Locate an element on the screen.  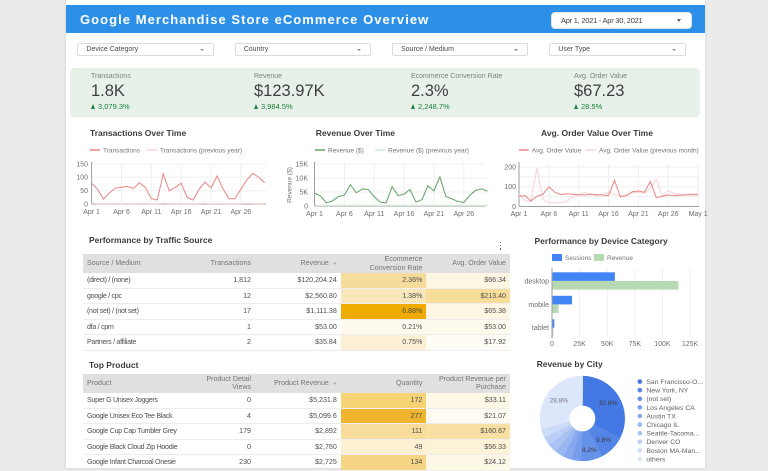
svg-text: Transactions (previous year) is located at coordinates (201, 151).